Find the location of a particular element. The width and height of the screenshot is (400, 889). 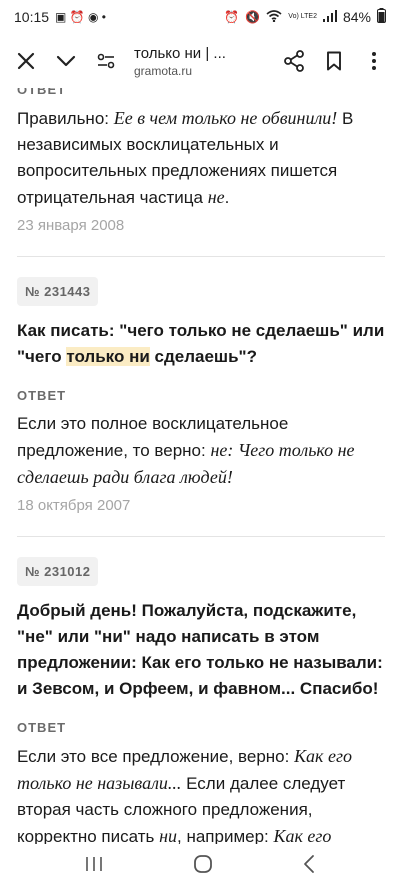

signal-icon is located at coordinates (329, 17).